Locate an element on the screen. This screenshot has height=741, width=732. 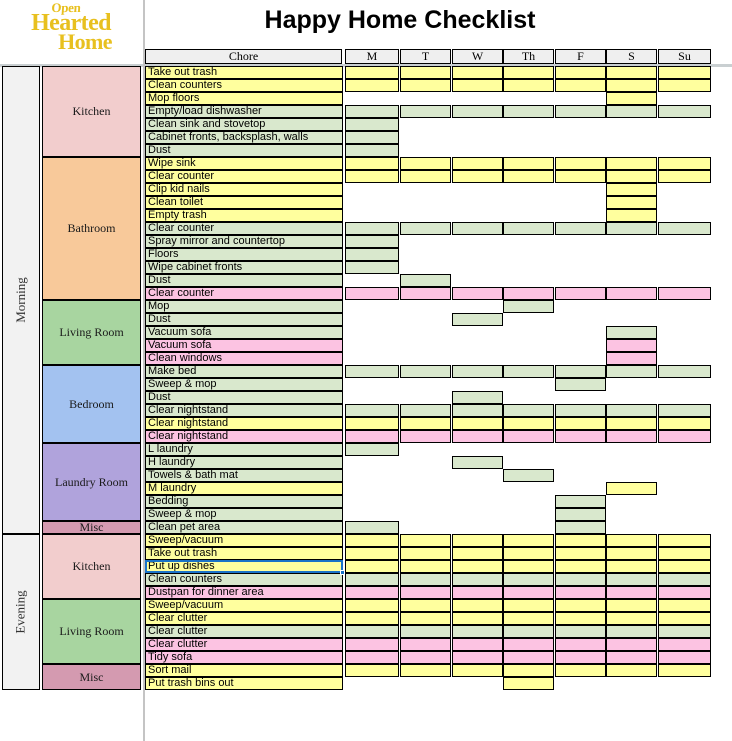
chore-label-cell: Wipe cabinet fronts is located at coordinates (244, 267).